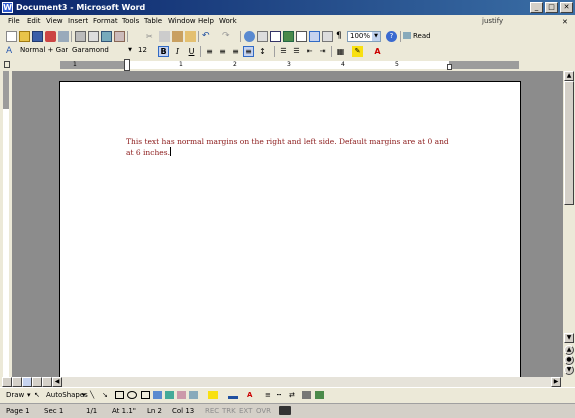 The width and height of the screenshot is (575, 418). What do you see at coordinates (17, 382) in the screenshot?
I see `web-layout-icon` at bounding box center [17, 382].